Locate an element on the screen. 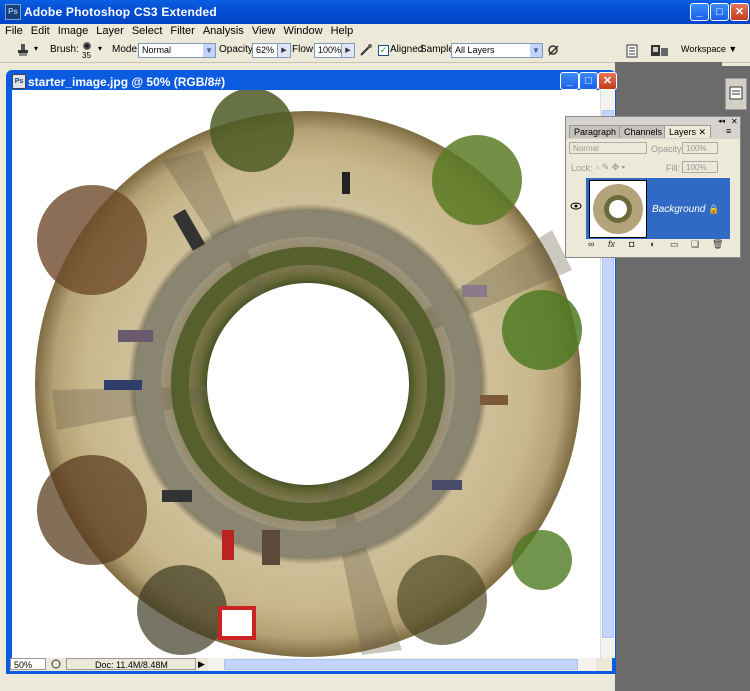  dock-panel-icon is located at coordinates (736, 94).